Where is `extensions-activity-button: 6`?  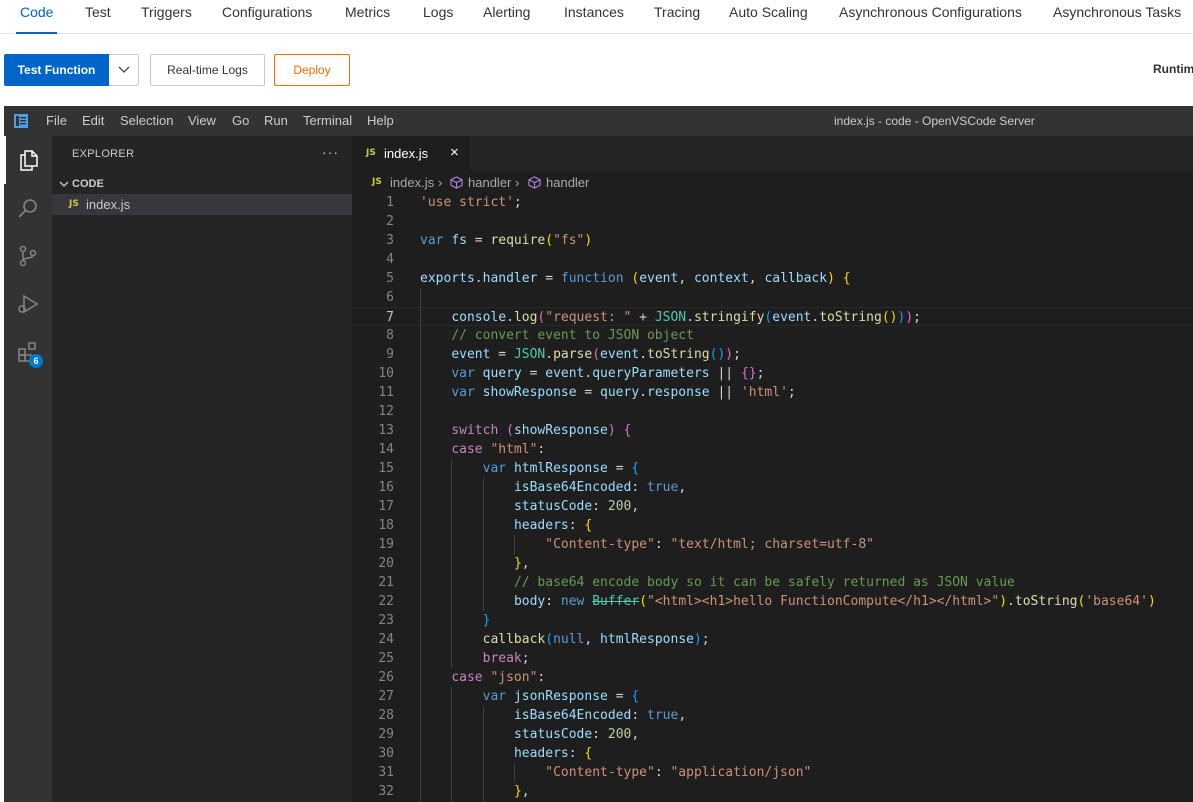
extensions-activity-button: 6 is located at coordinates (28, 352).